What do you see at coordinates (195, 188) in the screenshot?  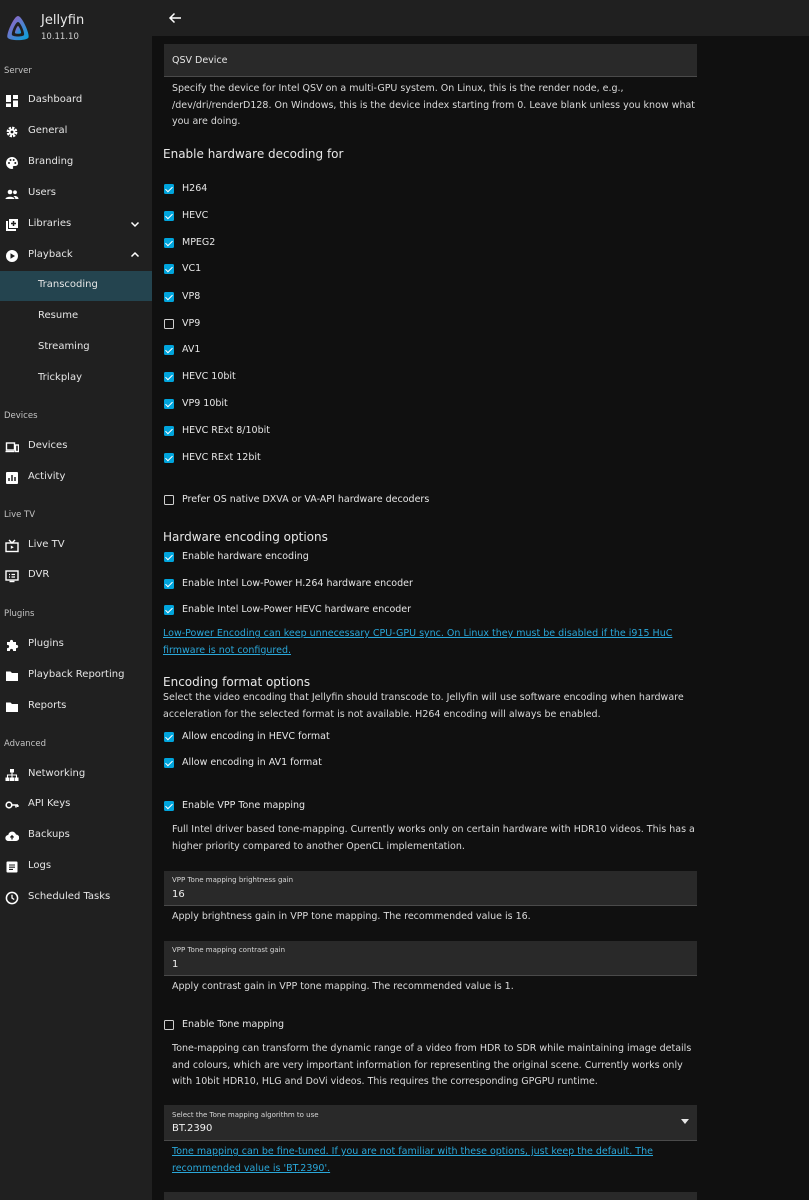 I see `checkbox-label: H264` at bounding box center [195, 188].